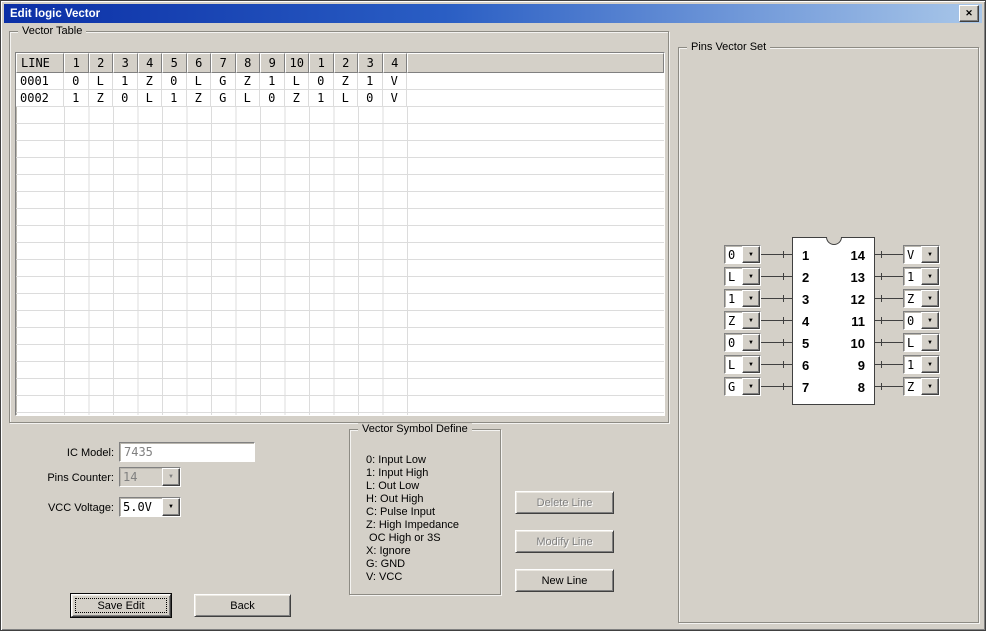 The width and height of the screenshot is (986, 631). Describe the element at coordinates (732, 320) in the screenshot. I see `pin-4-value: Z` at that location.